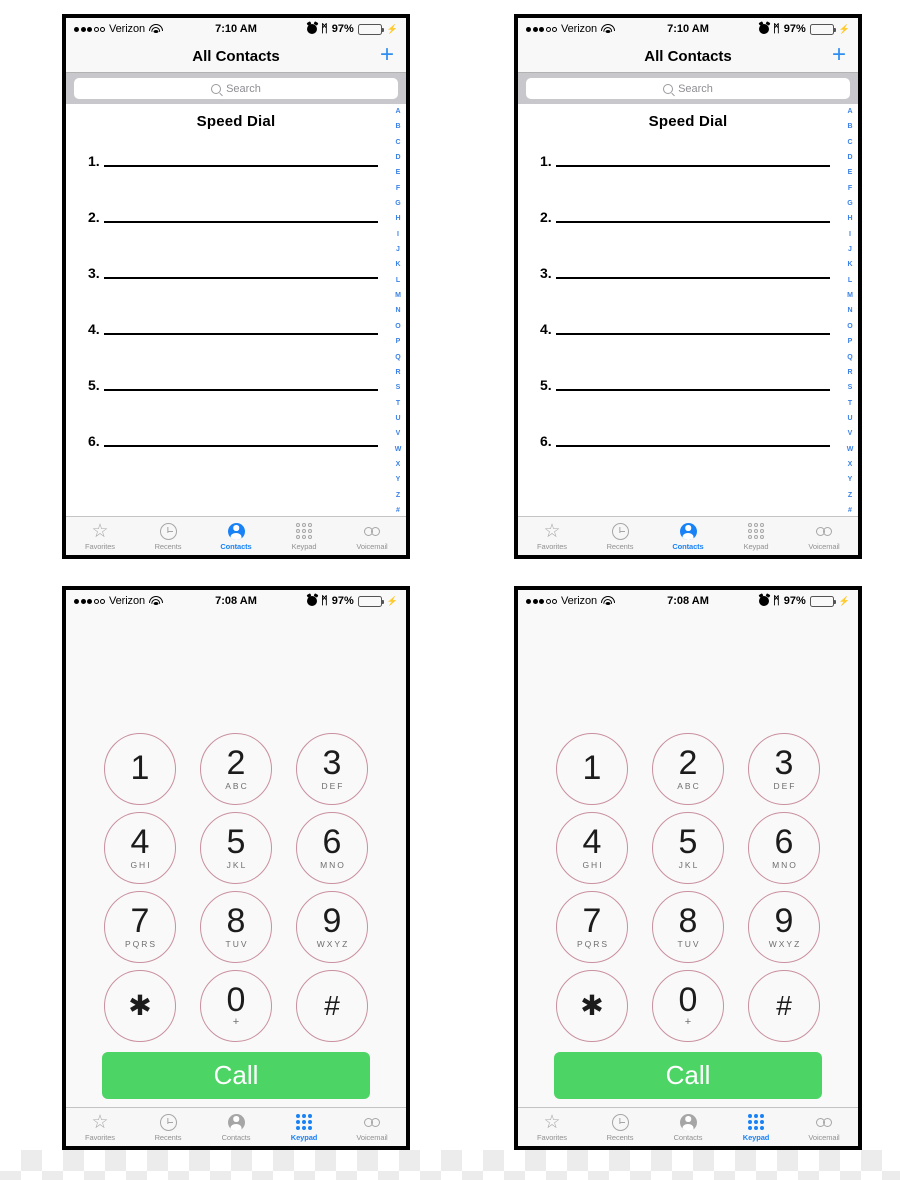  Describe the element at coordinates (850, 433) in the screenshot. I see `alphabet-index-letter: V` at that location.